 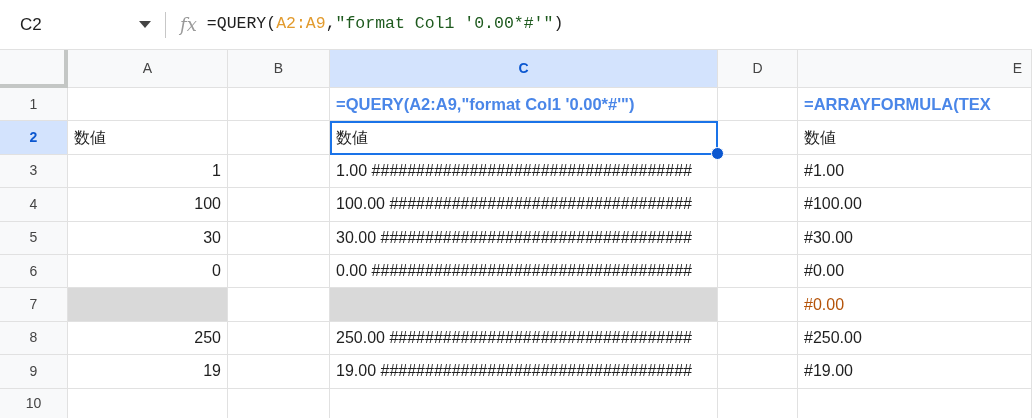 I want to click on row-header: 6, so click(x=34, y=271).